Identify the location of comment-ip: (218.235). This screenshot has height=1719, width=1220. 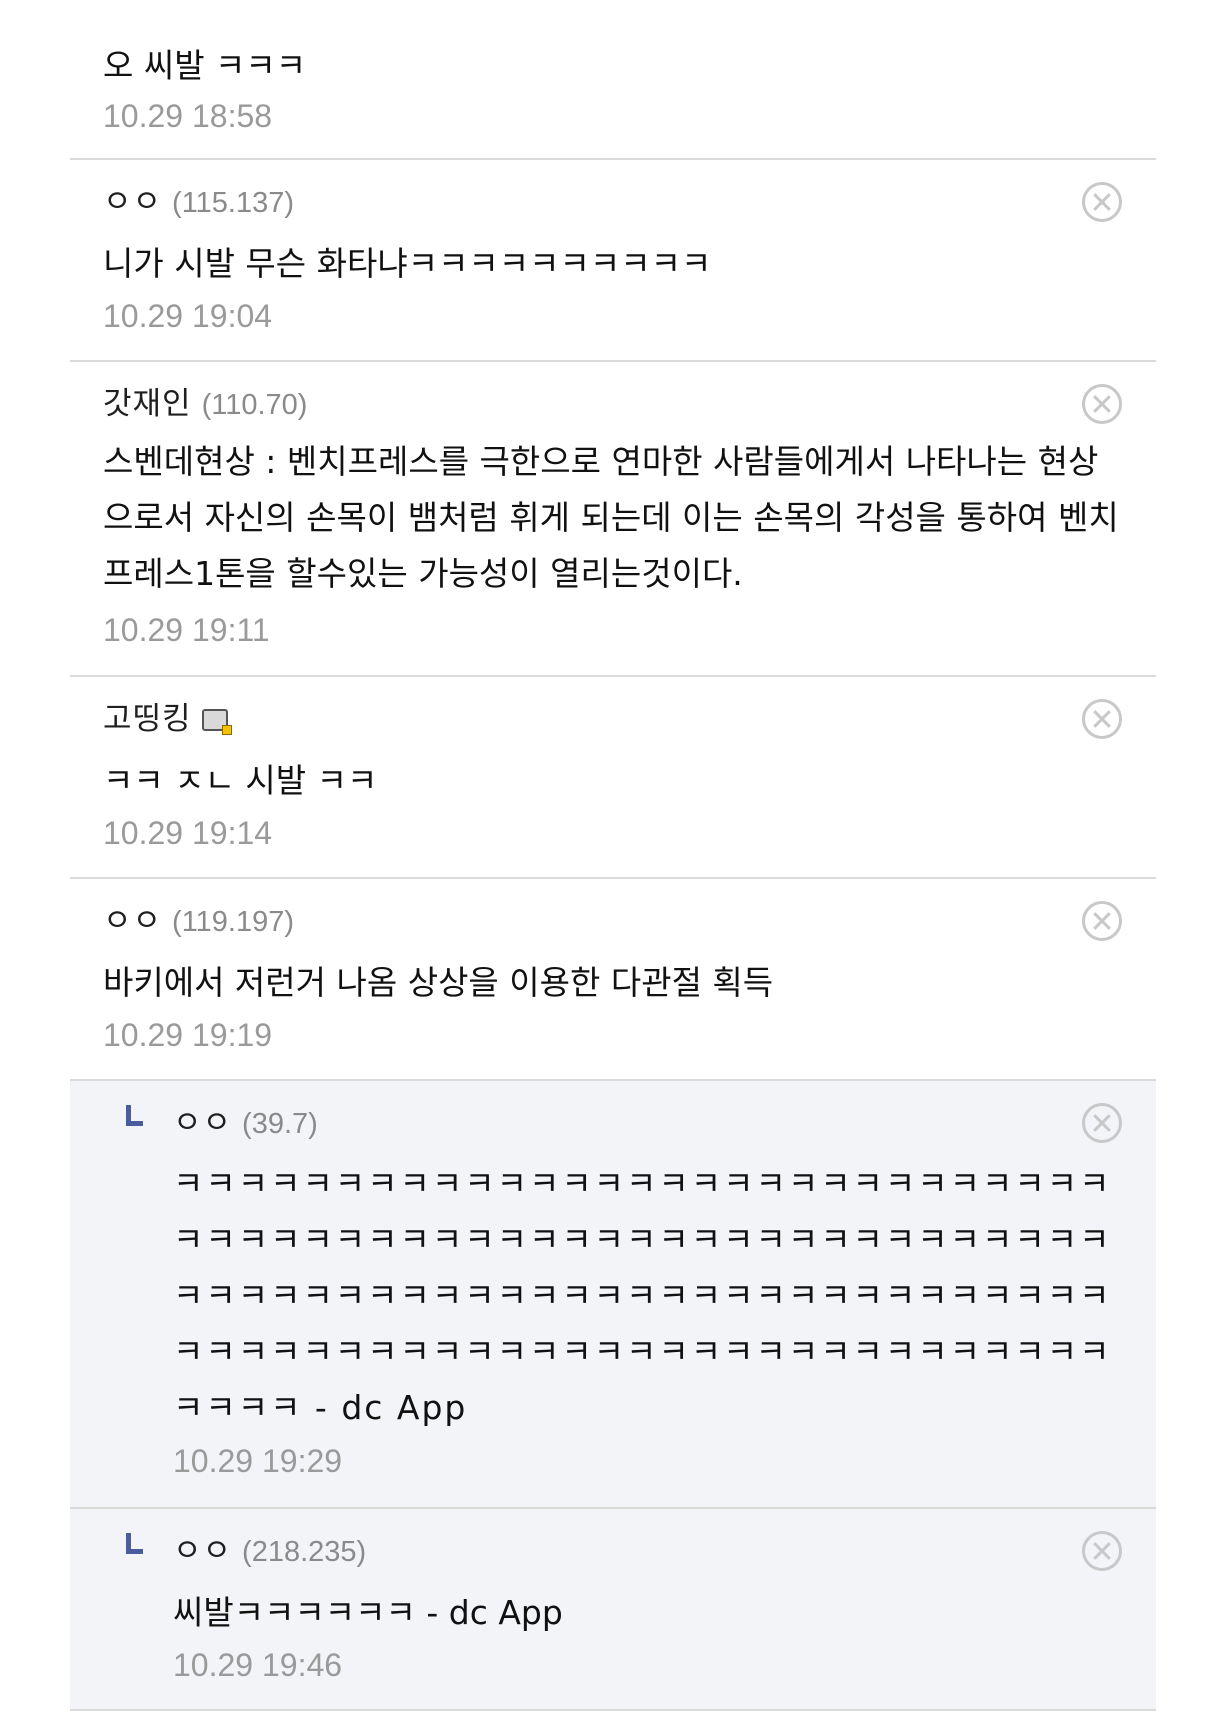
(304, 1552).